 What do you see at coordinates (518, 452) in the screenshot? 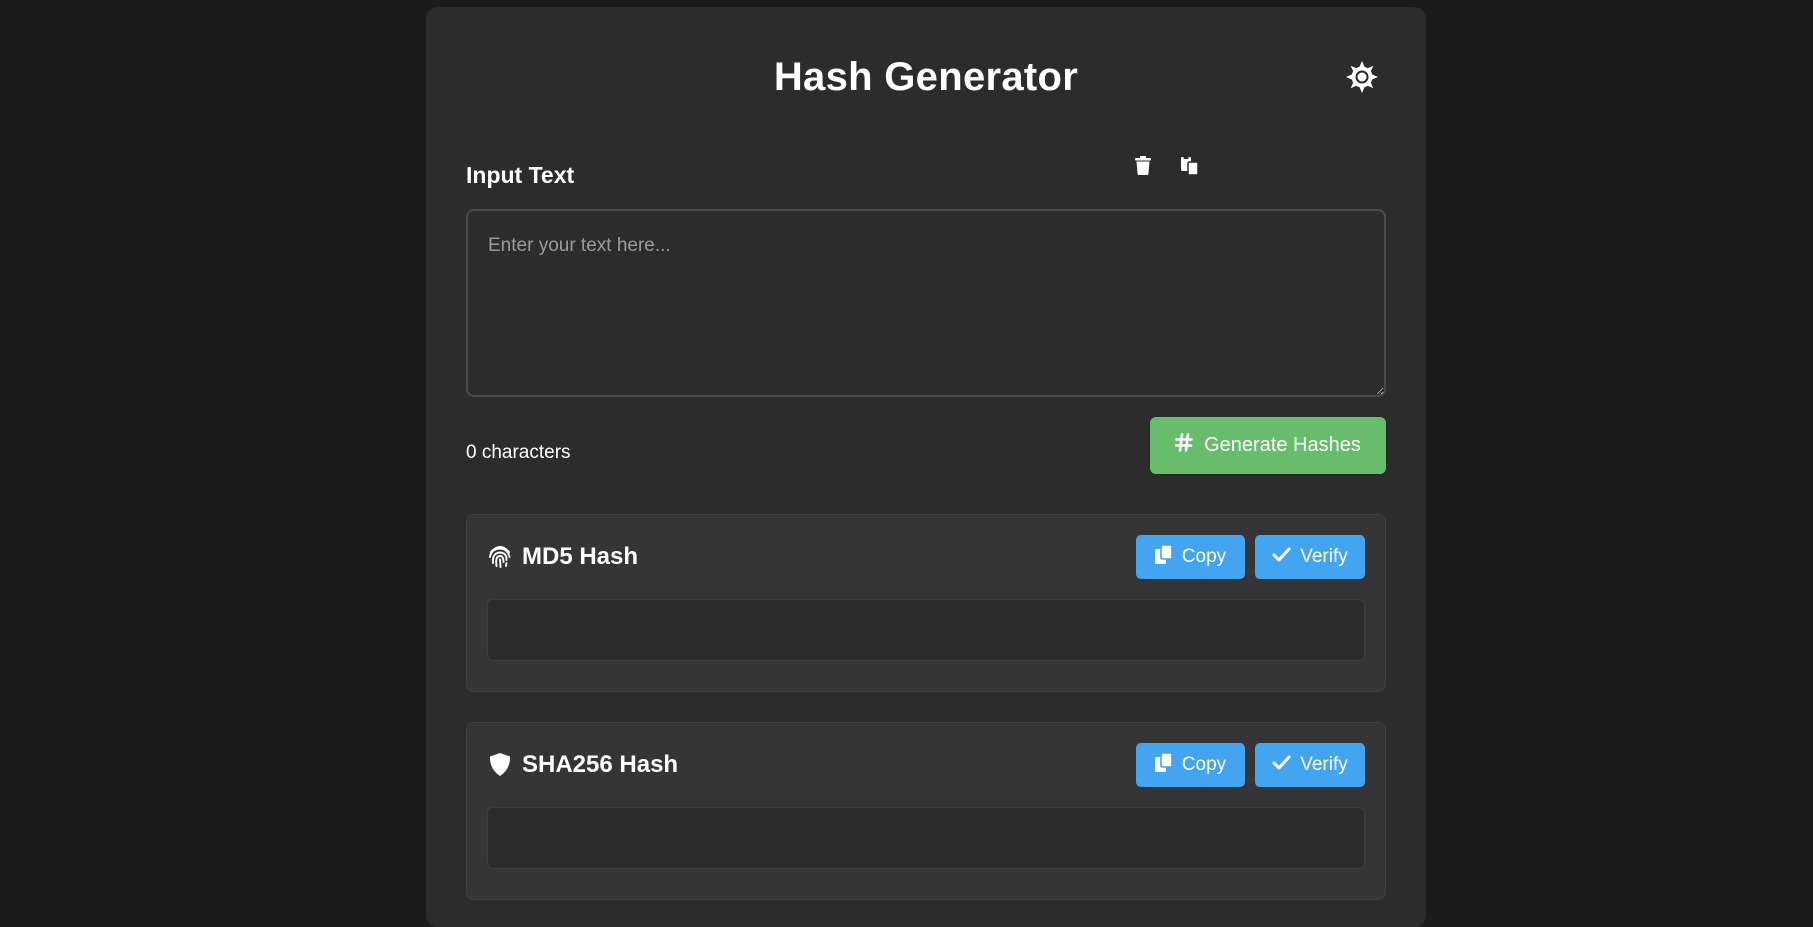
I see `character-count: 0 characters` at bounding box center [518, 452].